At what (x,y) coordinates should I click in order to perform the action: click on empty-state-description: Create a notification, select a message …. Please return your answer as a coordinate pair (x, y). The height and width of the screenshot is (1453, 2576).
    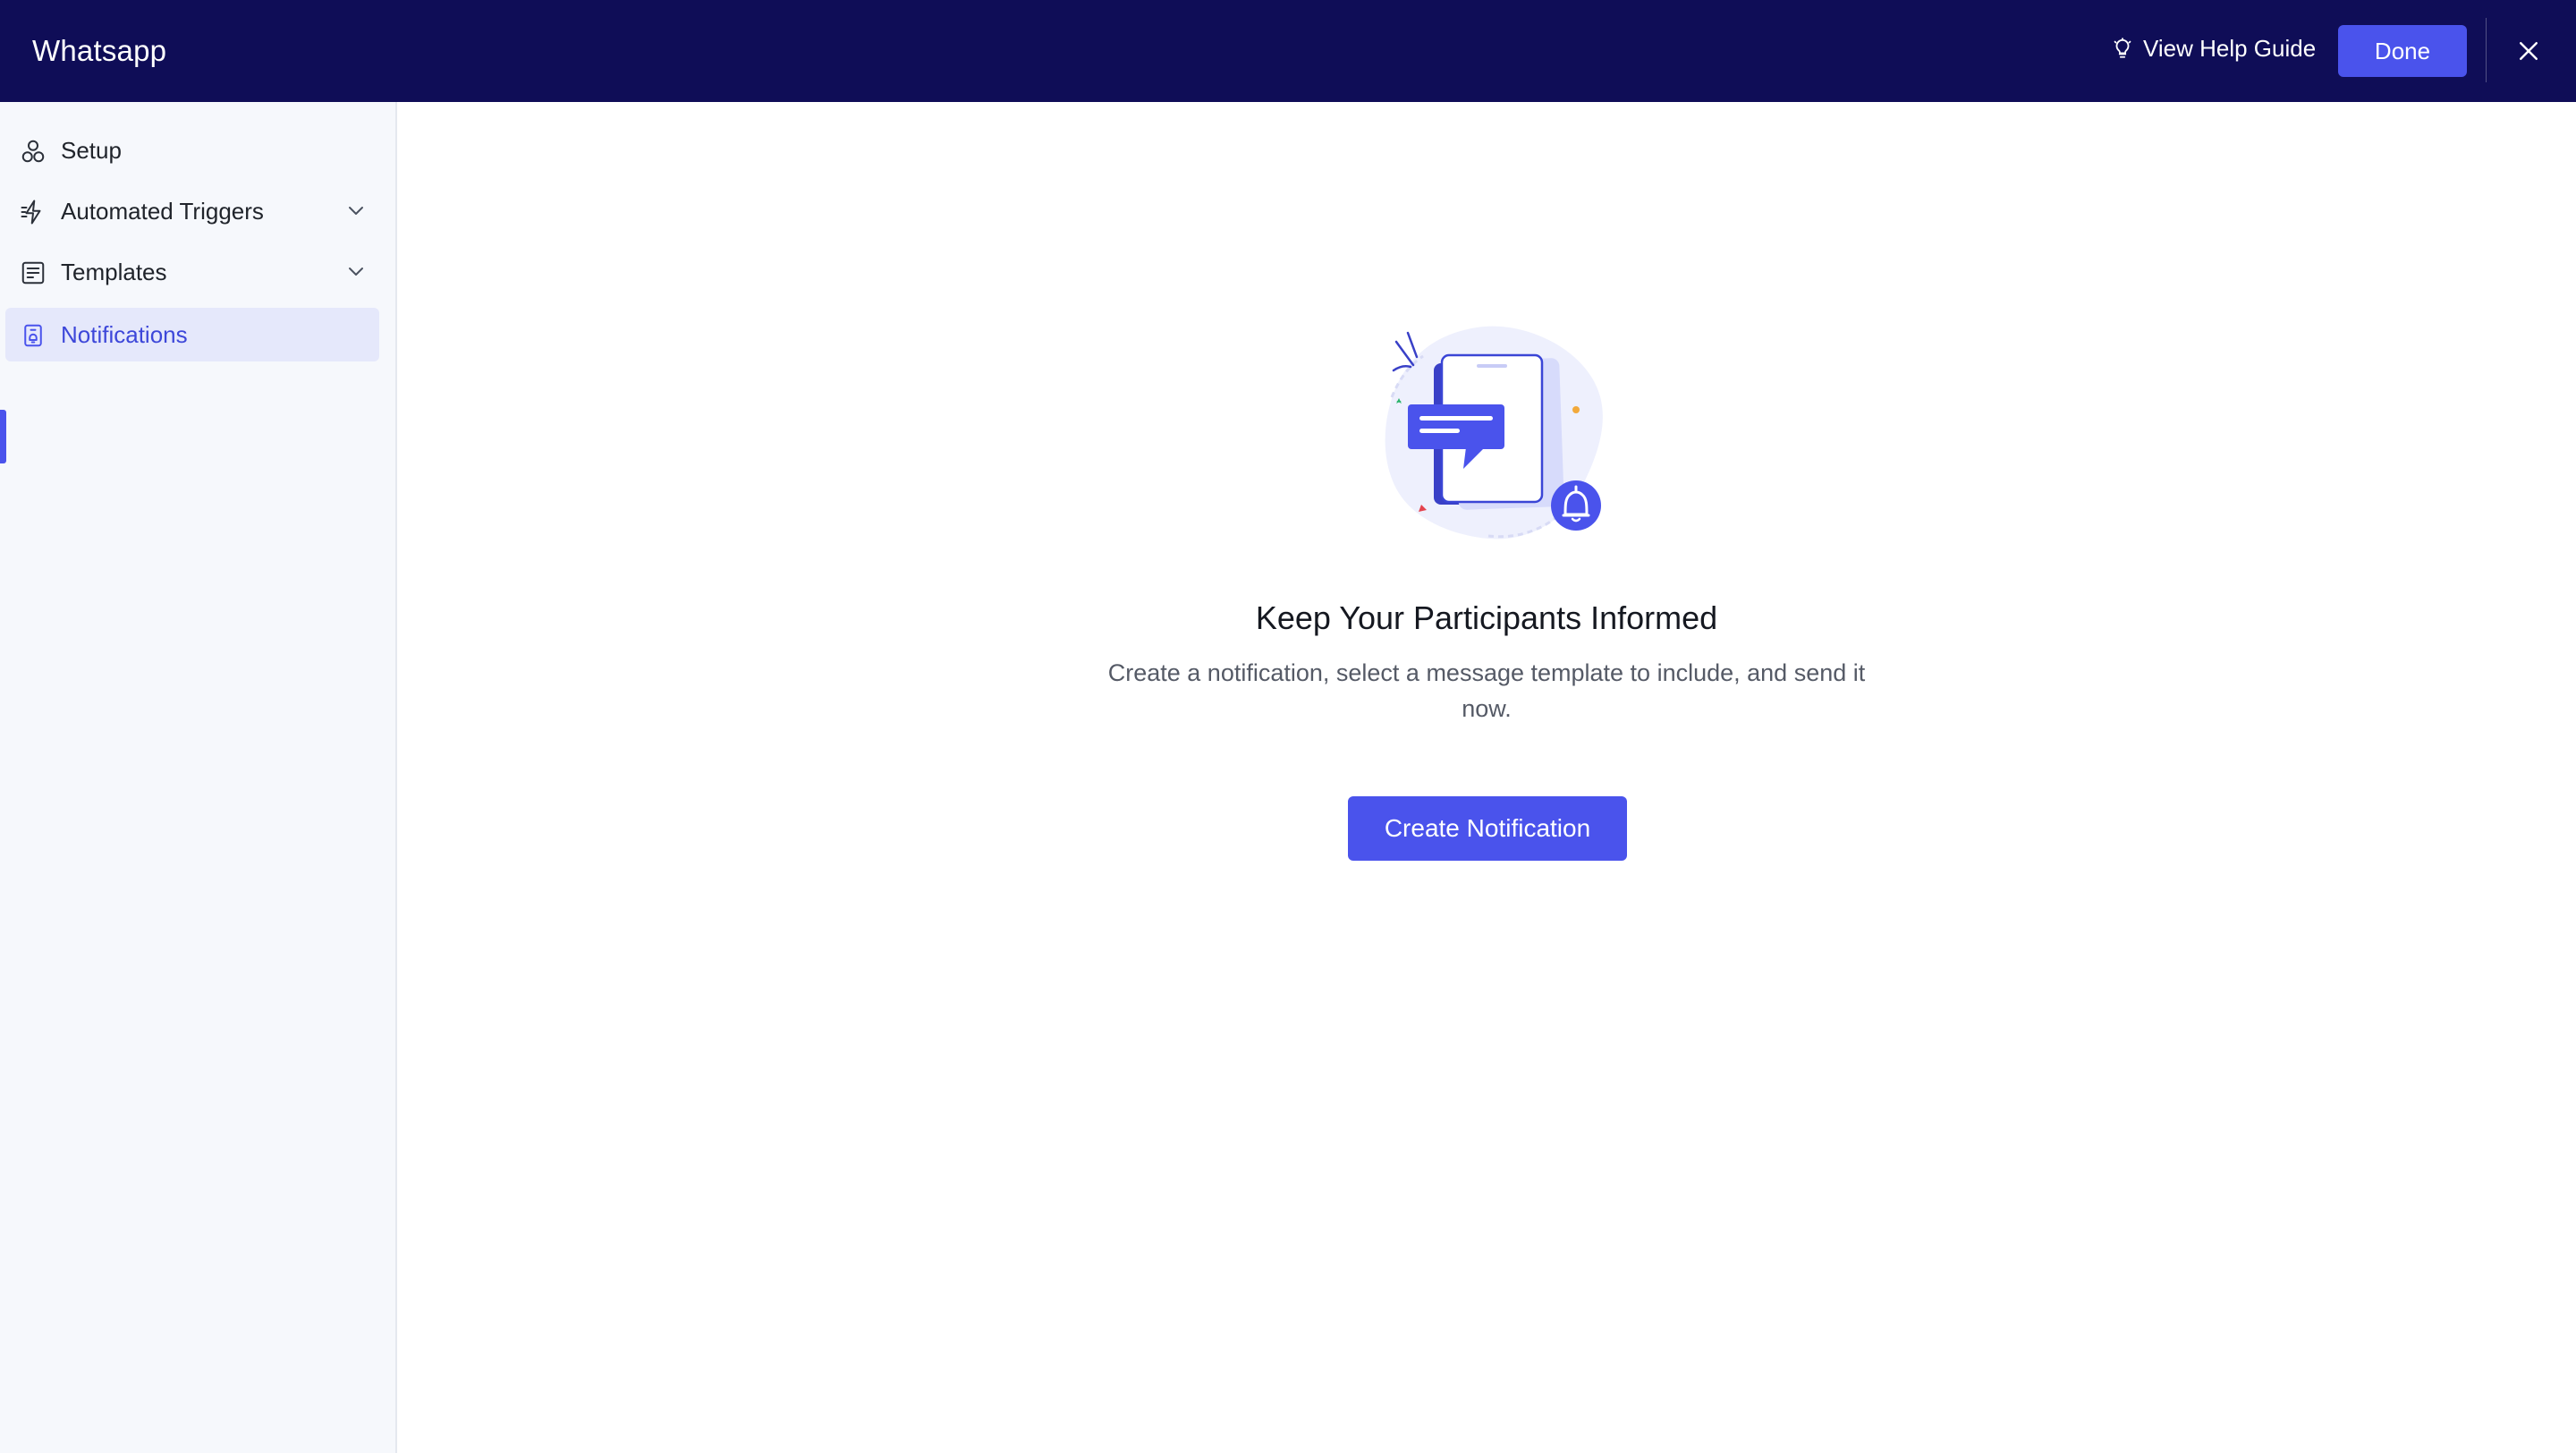
    Looking at the image, I should click on (1486, 690).